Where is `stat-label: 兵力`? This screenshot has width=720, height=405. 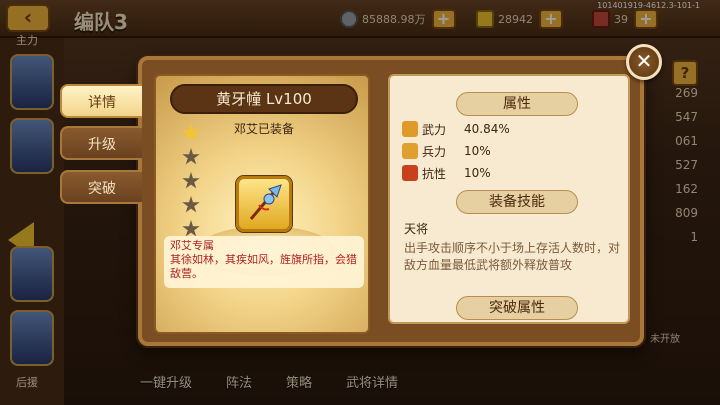 stat-label: 兵力 is located at coordinates (434, 151).